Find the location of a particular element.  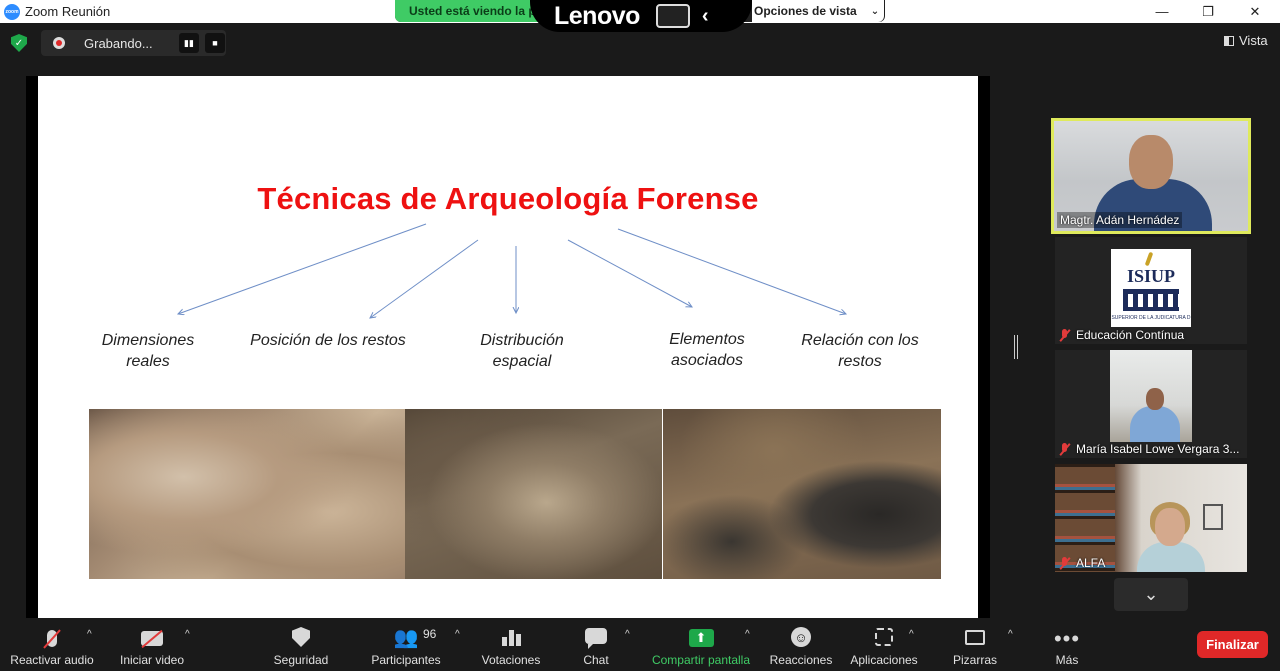

record-icon is located at coordinates (59, 43).